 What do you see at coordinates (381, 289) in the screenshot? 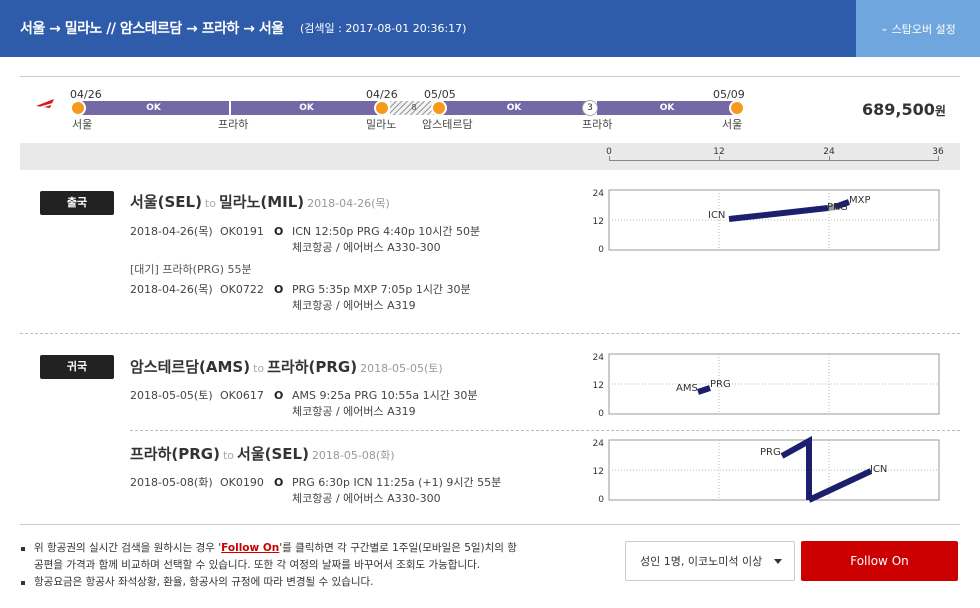
I see `flight-detail: PRG 5:35p MXP 7:05p 1시간 30분` at bounding box center [381, 289].